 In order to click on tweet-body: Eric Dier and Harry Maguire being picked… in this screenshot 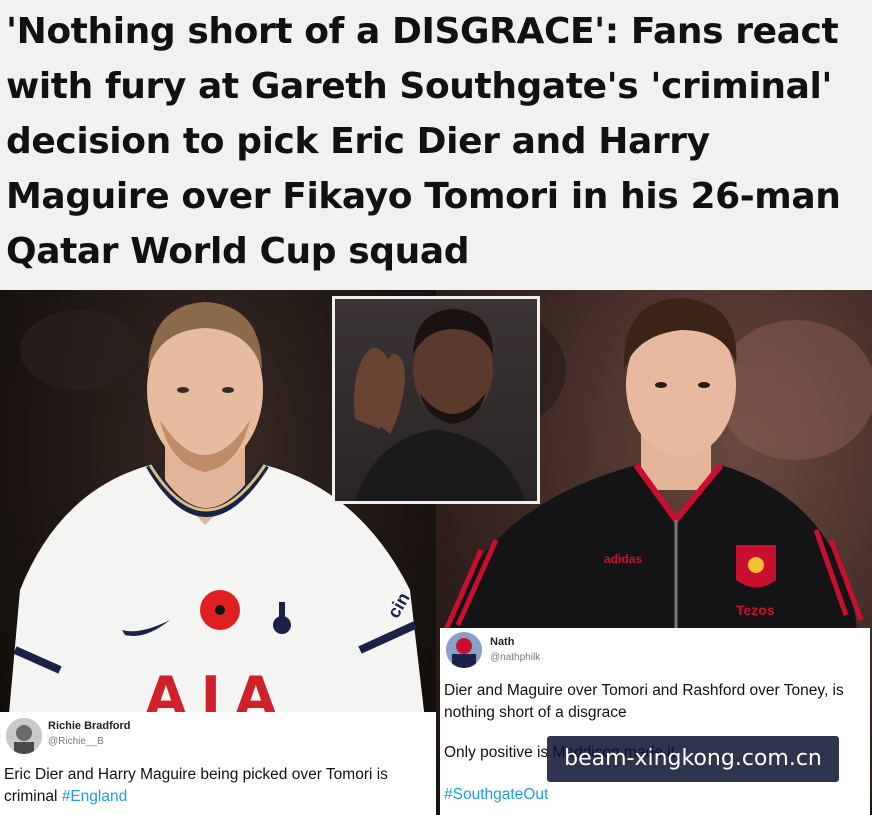, I will do `click(218, 786)`.